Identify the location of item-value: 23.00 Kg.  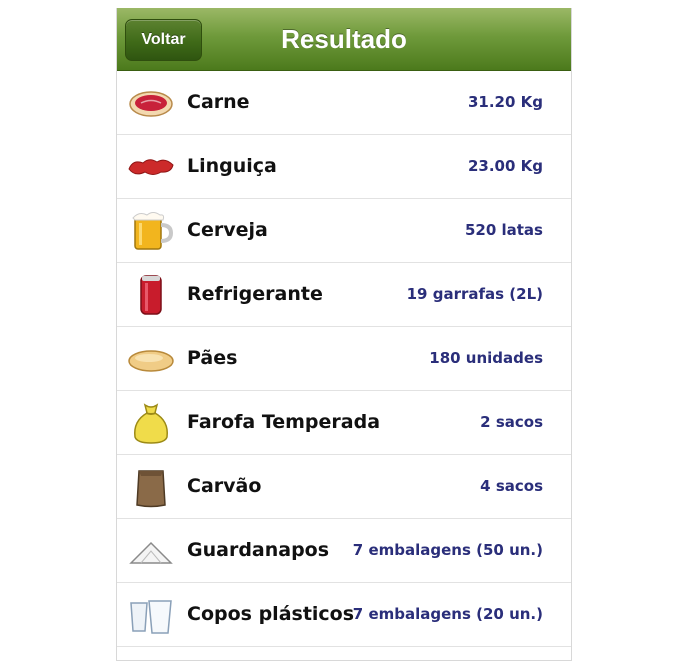
(505, 166).